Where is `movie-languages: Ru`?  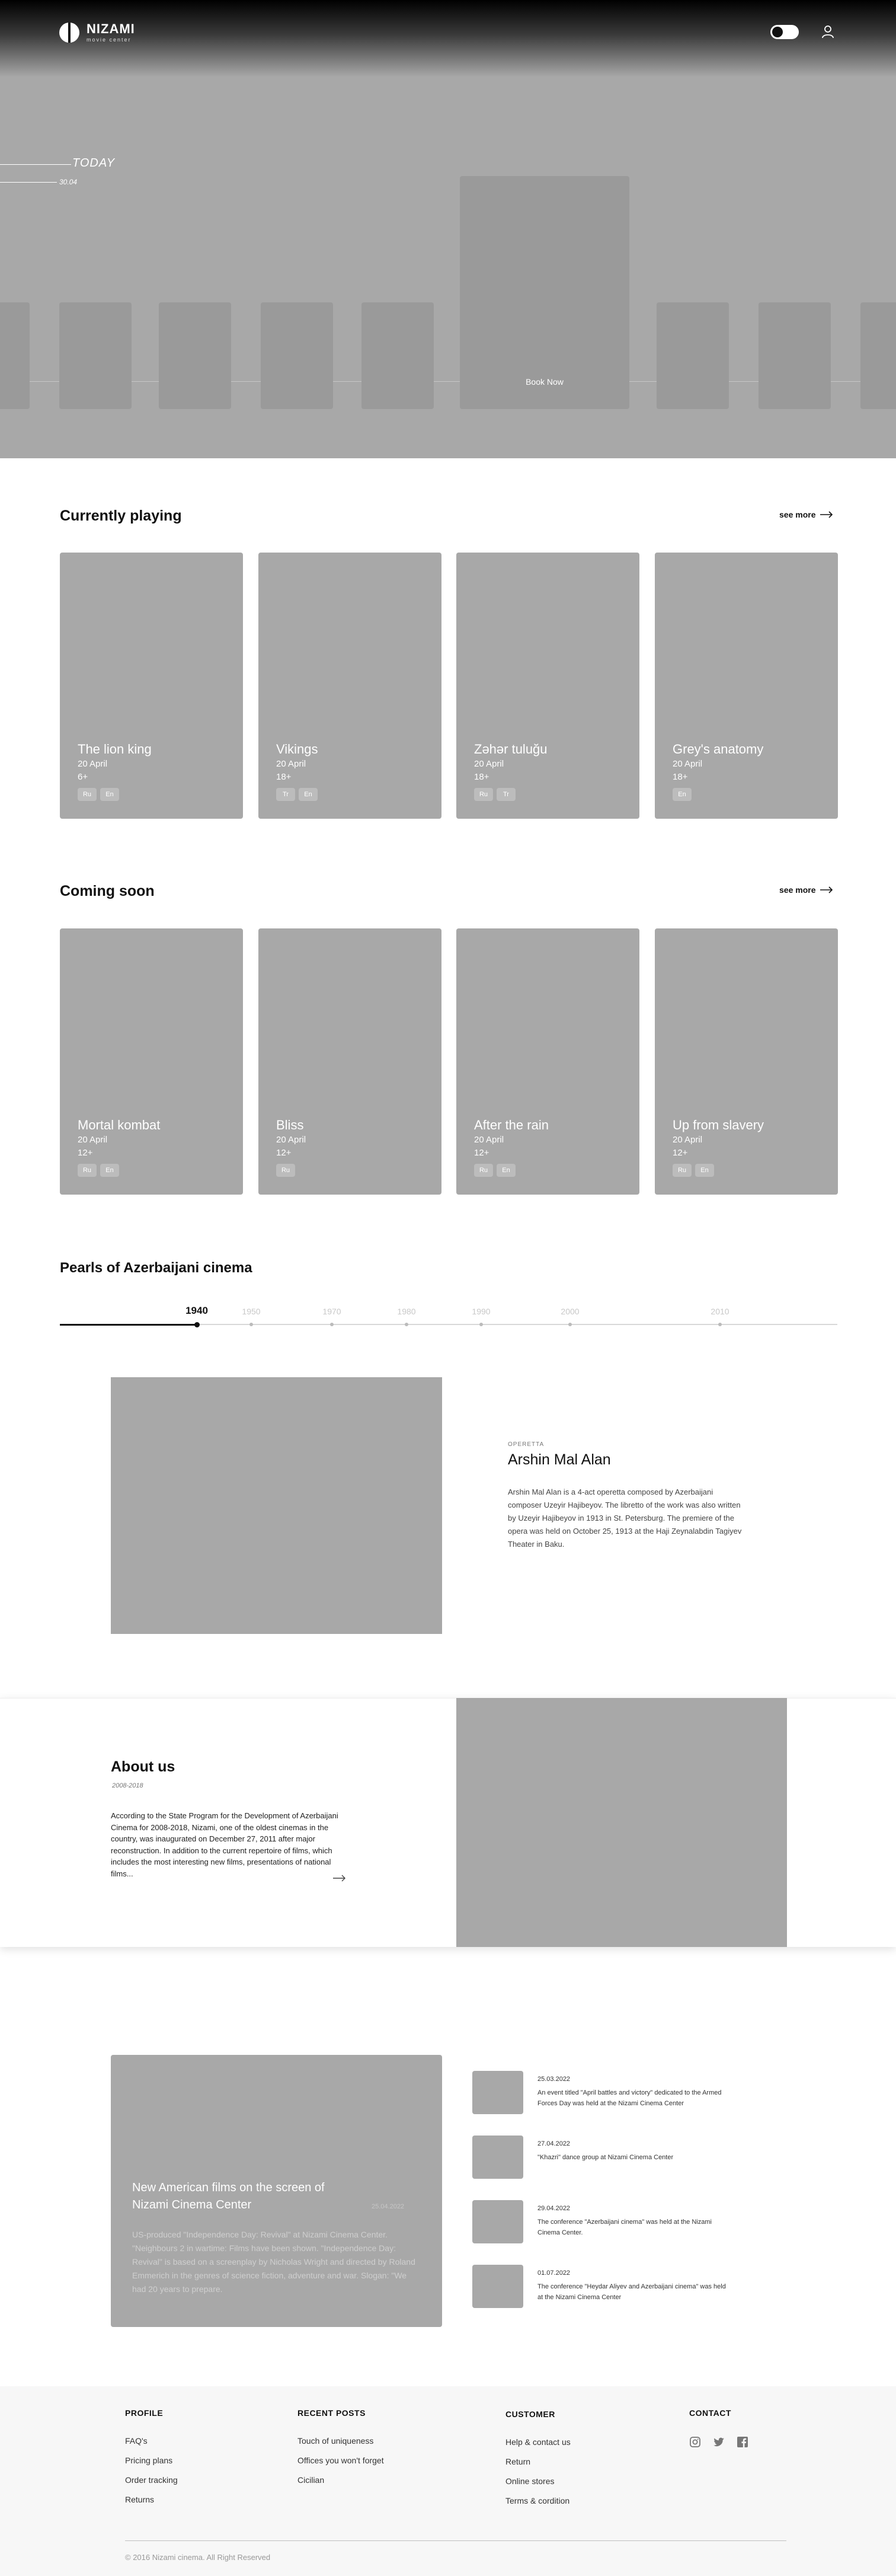
movie-languages: Ru is located at coordinates (285, 1170).